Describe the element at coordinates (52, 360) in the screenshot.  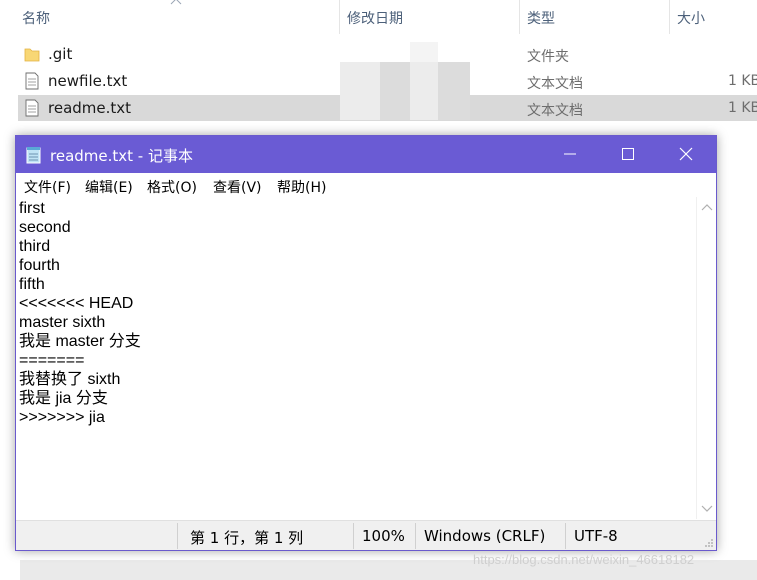
I see `text-line: =======` at that location.